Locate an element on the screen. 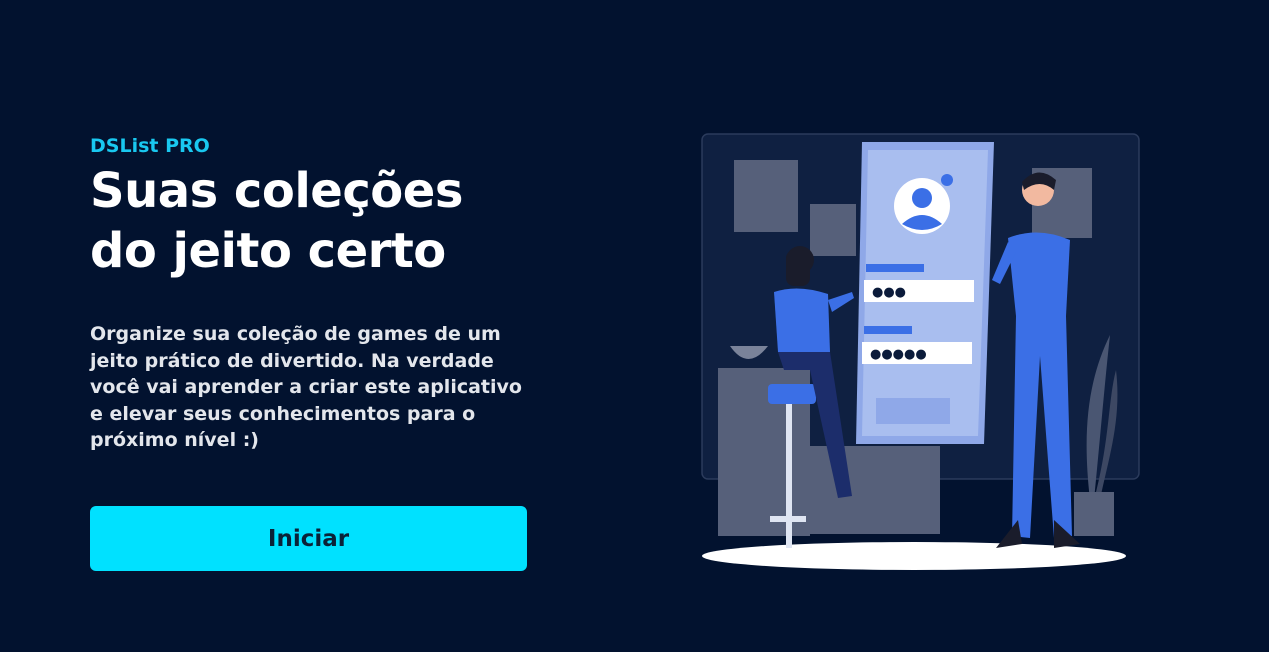 The height and width of the screenshot is (652, 1269). hero-title-line-2: do jeito certo is located at coordinates (268, 251).